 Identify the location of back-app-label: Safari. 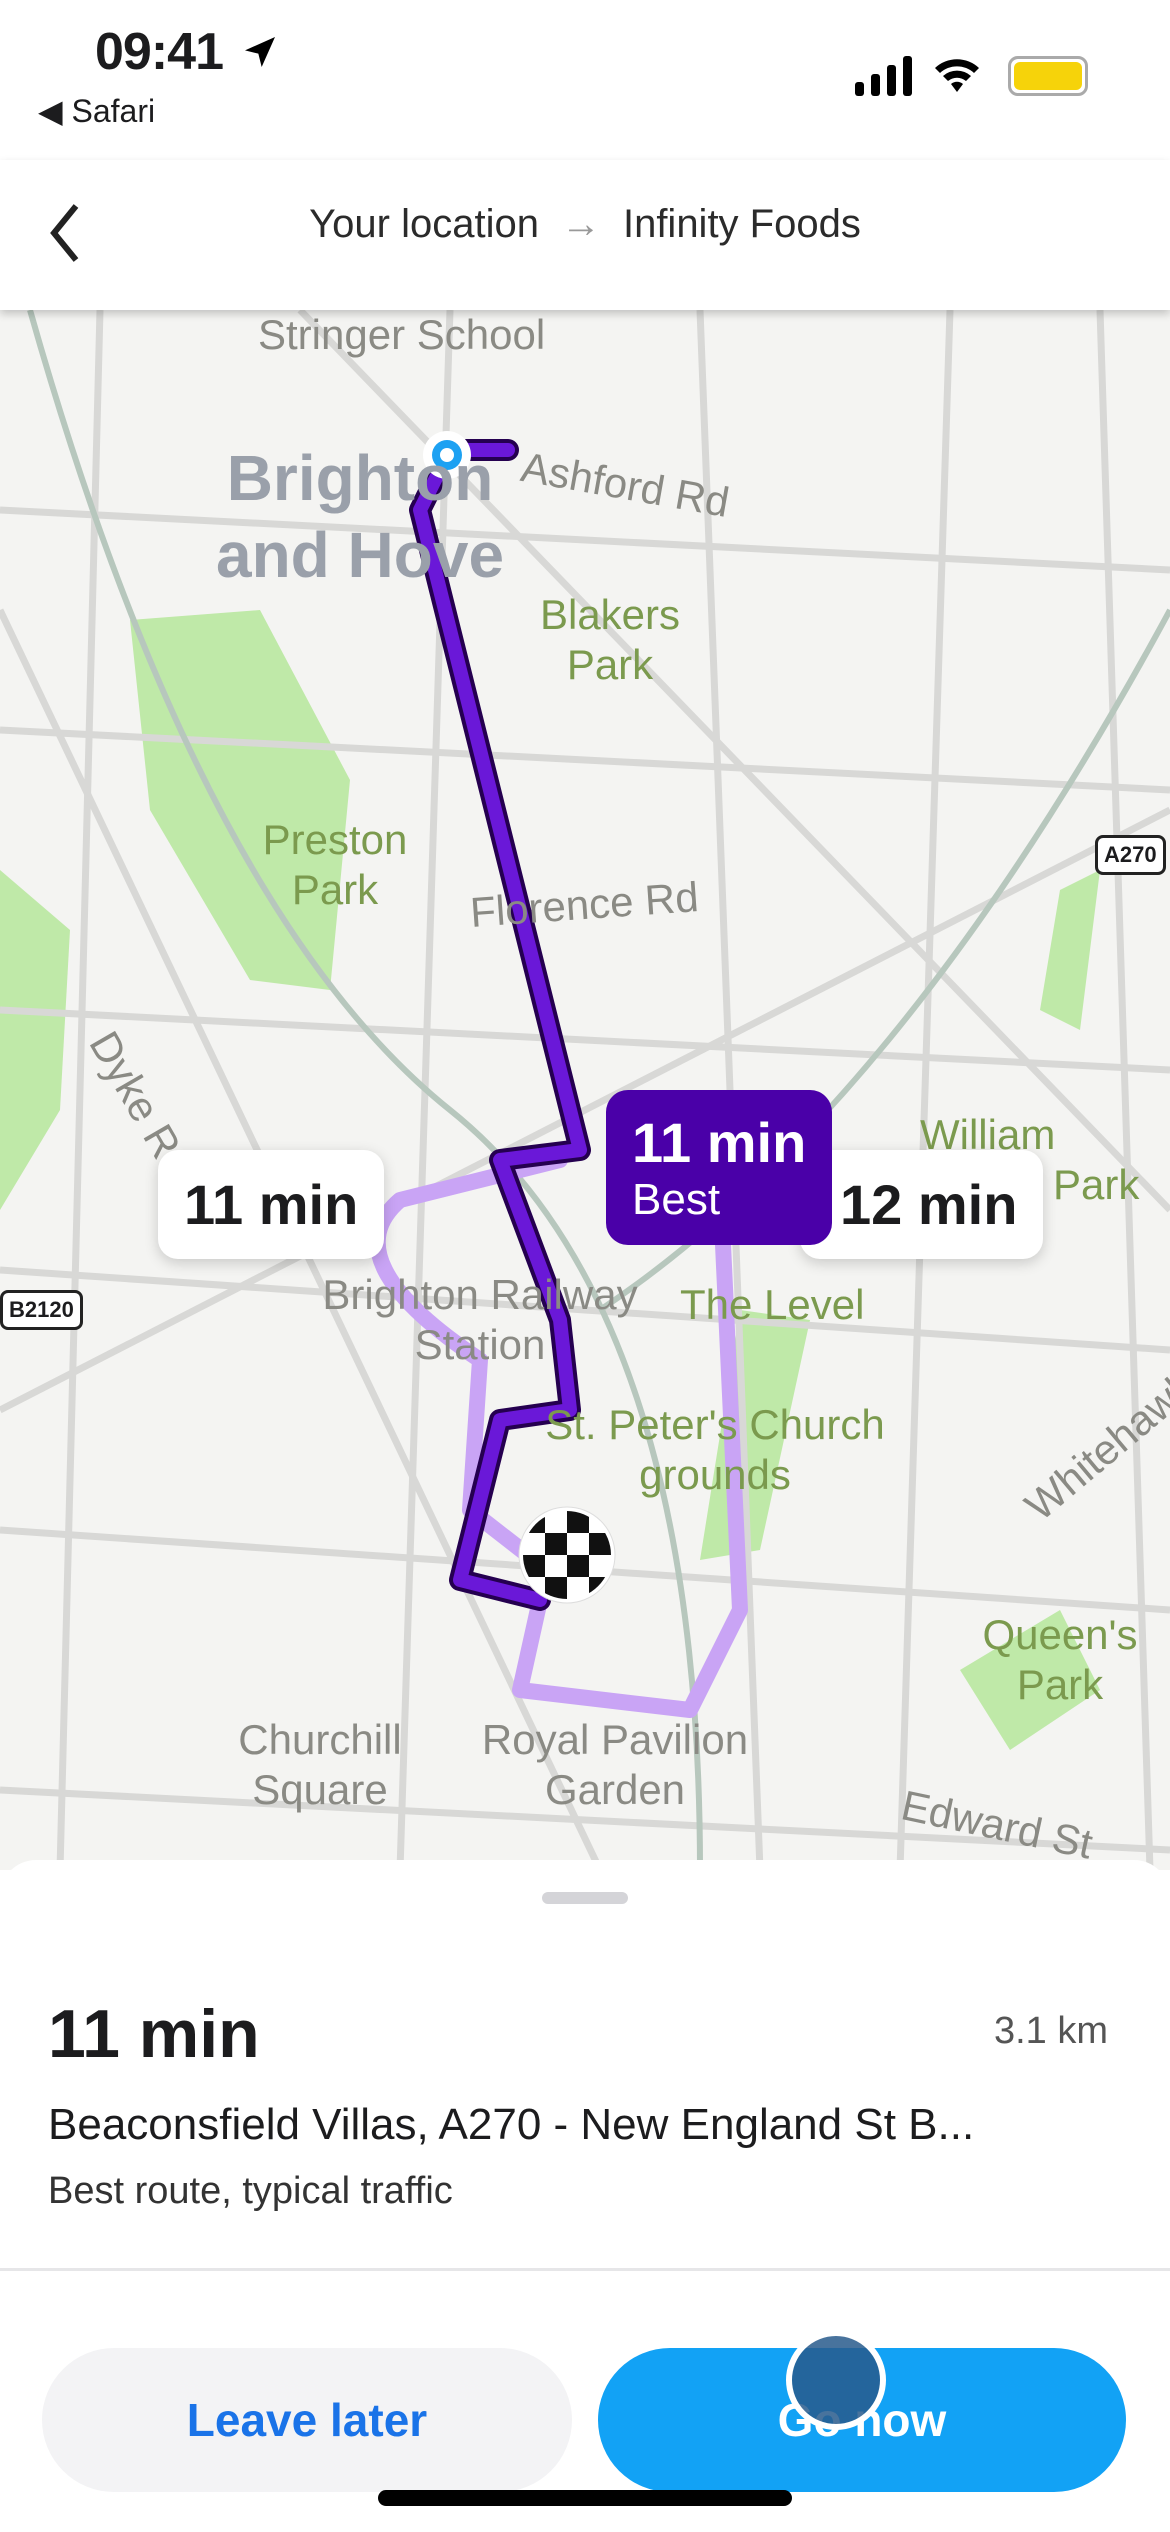
(113, 111).